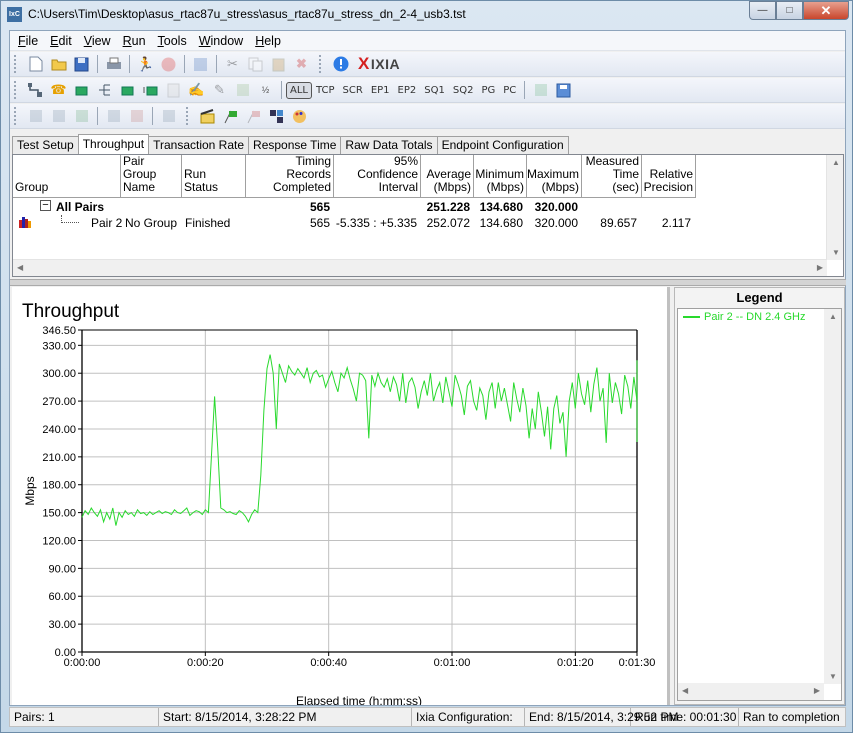  What do you see at coordinates (105, 90) in the screenshot?
I see `add-multicast-icon` at bounding box center [105, 90].